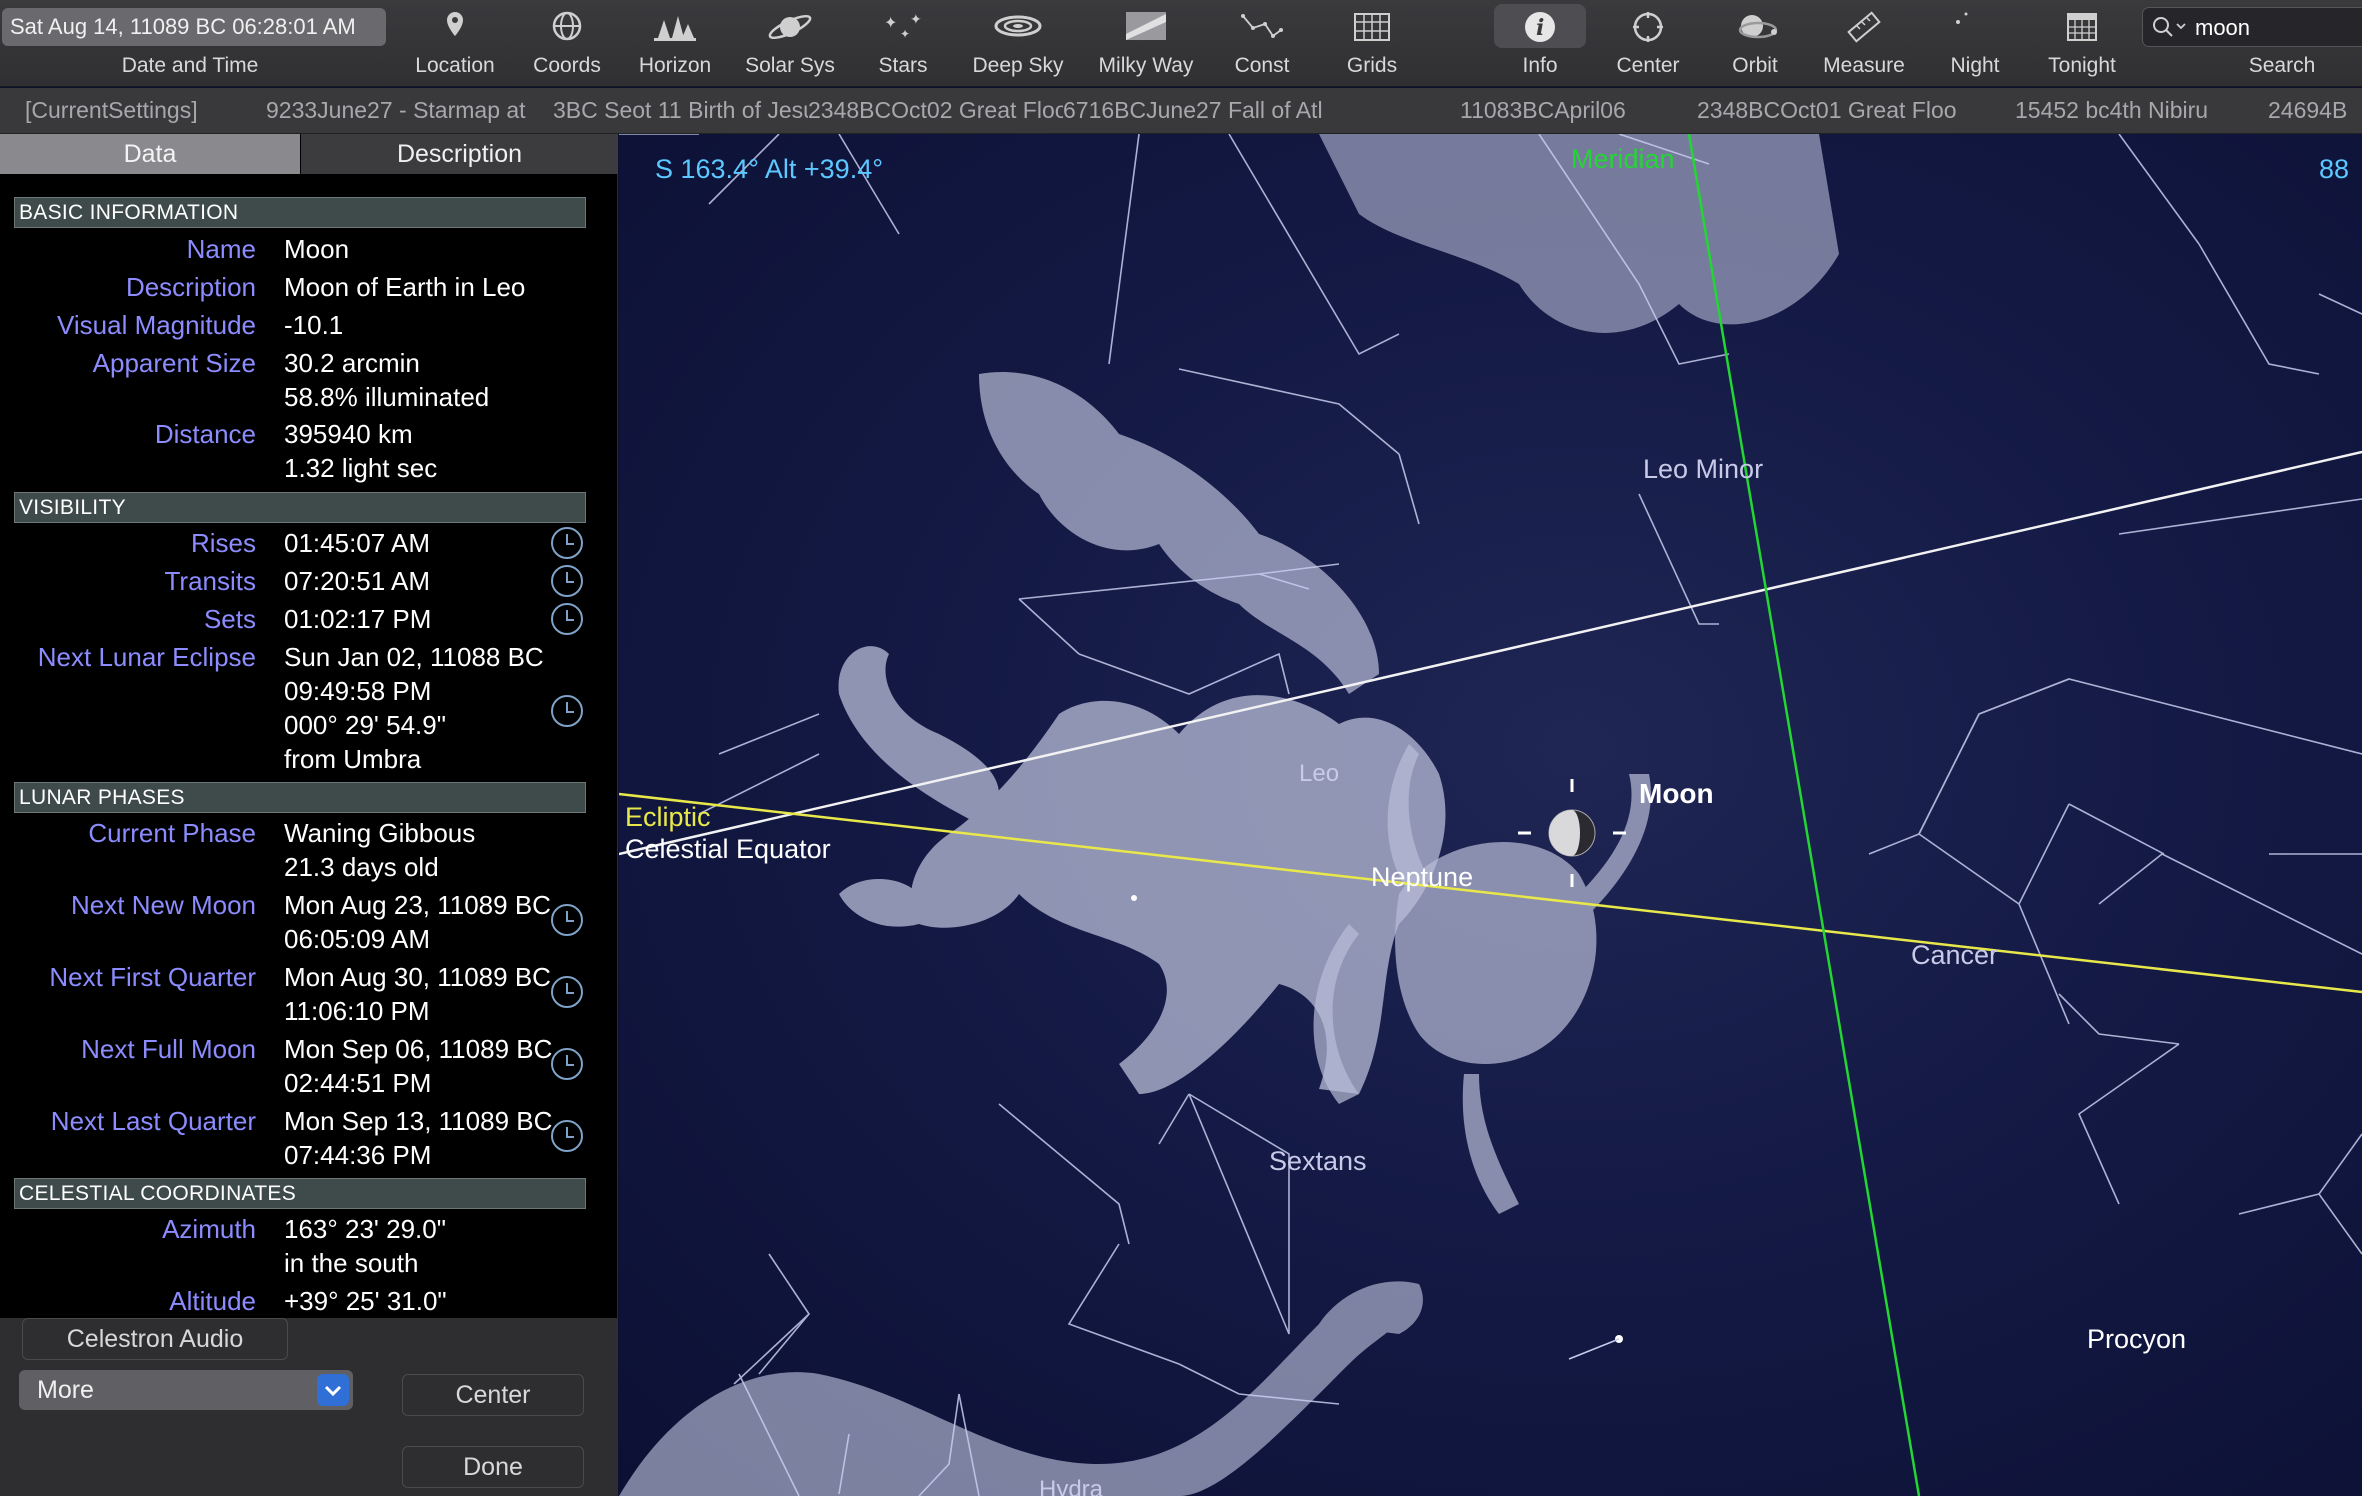 The height and width of the screenshot is (1496, 2362). What do you see at coordinates (409, 110) in the screenshot?
I see `bookmark-item: 9233June27 - Starmap at` at bounding box center [409, 110].